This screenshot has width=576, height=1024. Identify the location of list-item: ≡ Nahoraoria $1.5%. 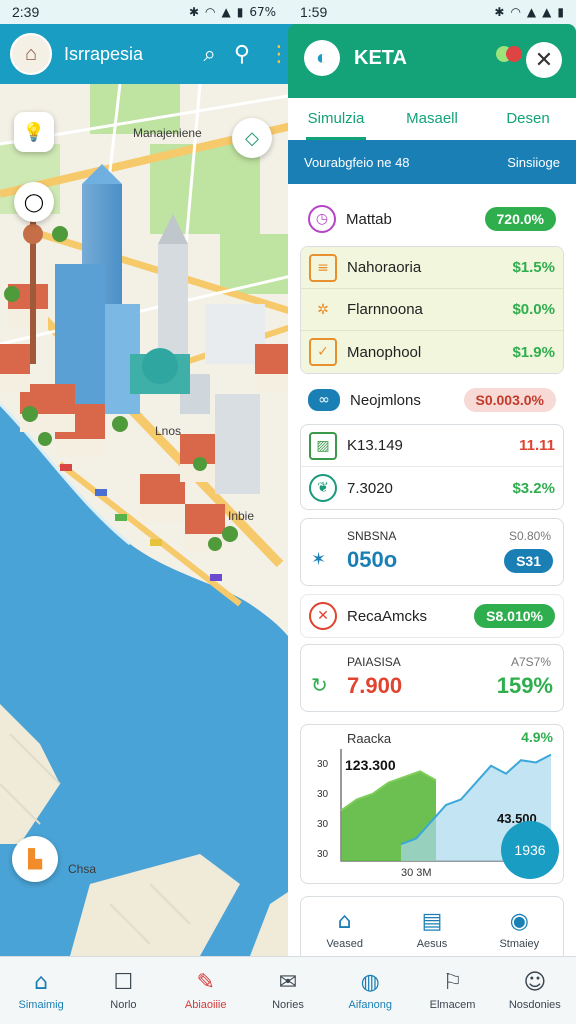
(432, 268).